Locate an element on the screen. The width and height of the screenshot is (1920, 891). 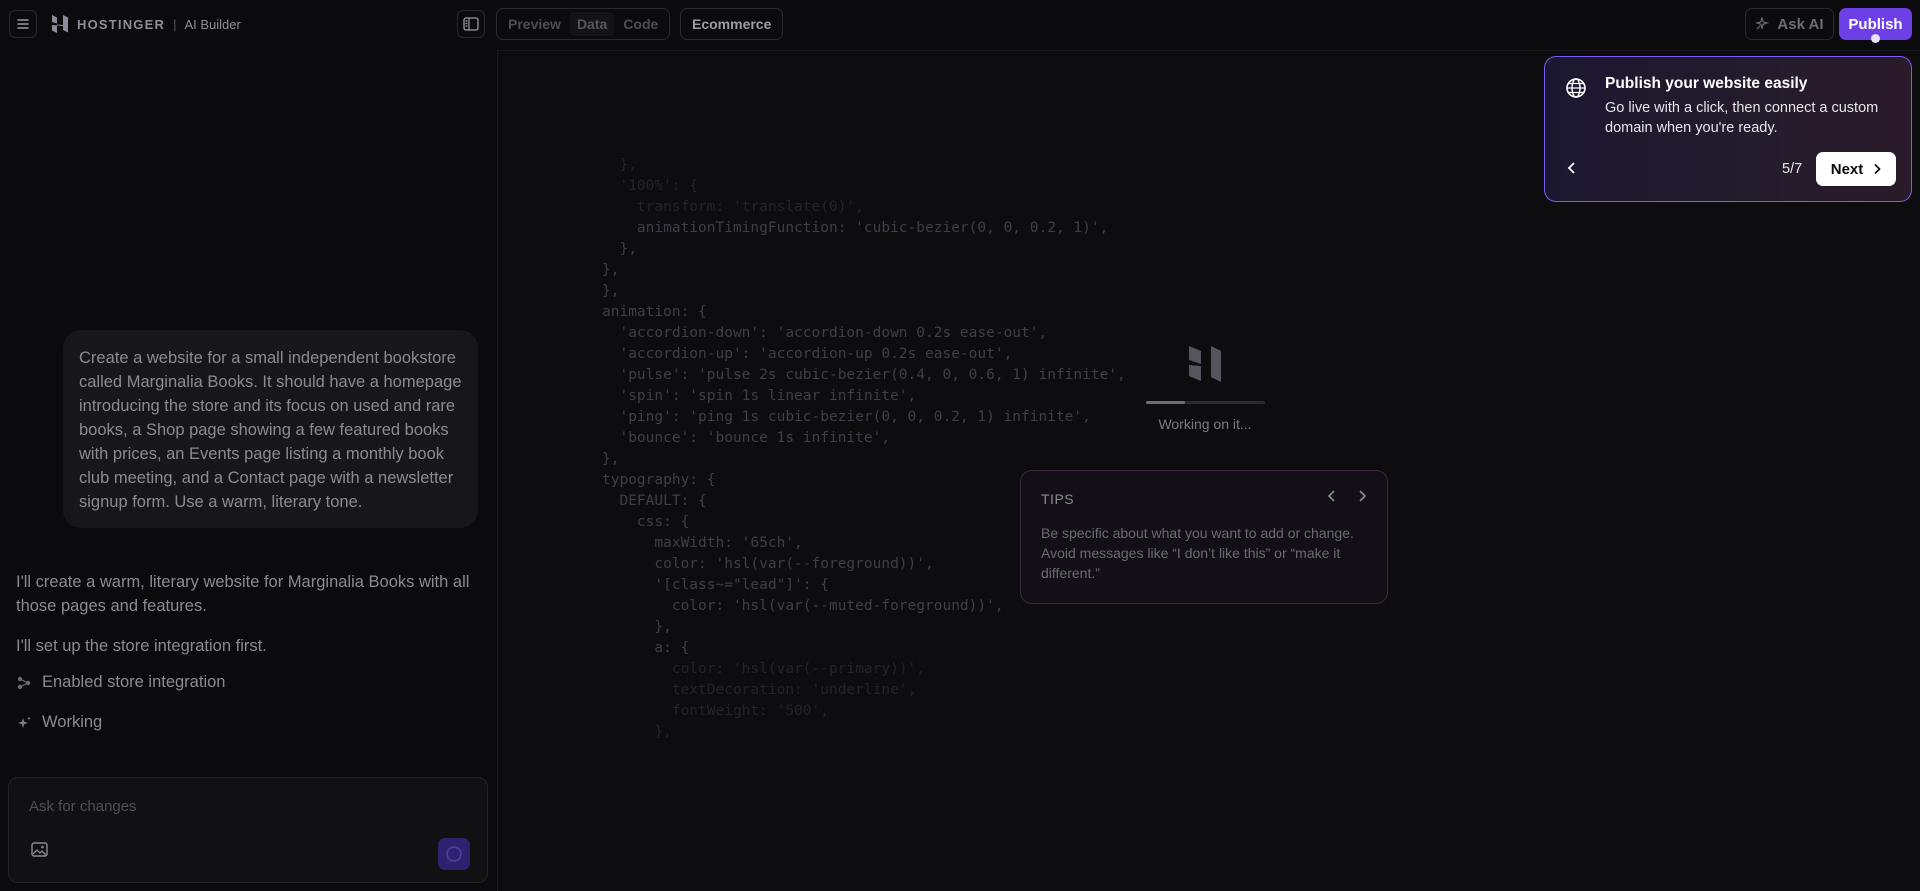
logo: HOSTINGER | AI Builder is located at coordinates (146, 24).